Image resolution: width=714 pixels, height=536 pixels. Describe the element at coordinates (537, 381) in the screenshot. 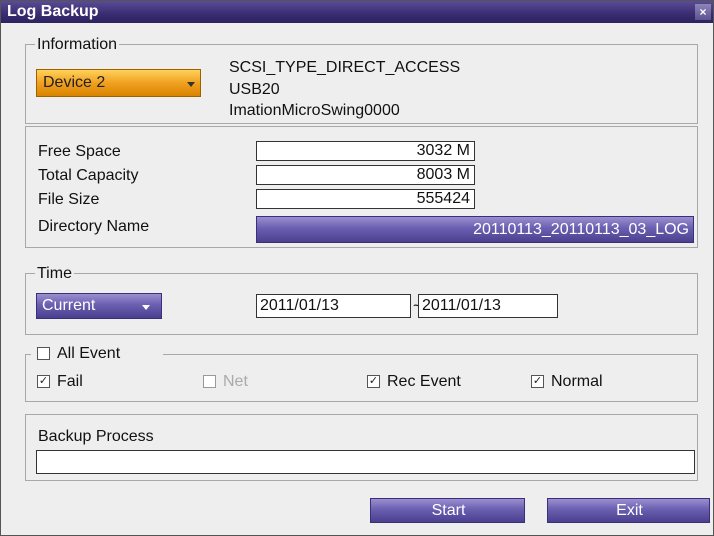

I see `normal-check-icon: ✓` at that location.